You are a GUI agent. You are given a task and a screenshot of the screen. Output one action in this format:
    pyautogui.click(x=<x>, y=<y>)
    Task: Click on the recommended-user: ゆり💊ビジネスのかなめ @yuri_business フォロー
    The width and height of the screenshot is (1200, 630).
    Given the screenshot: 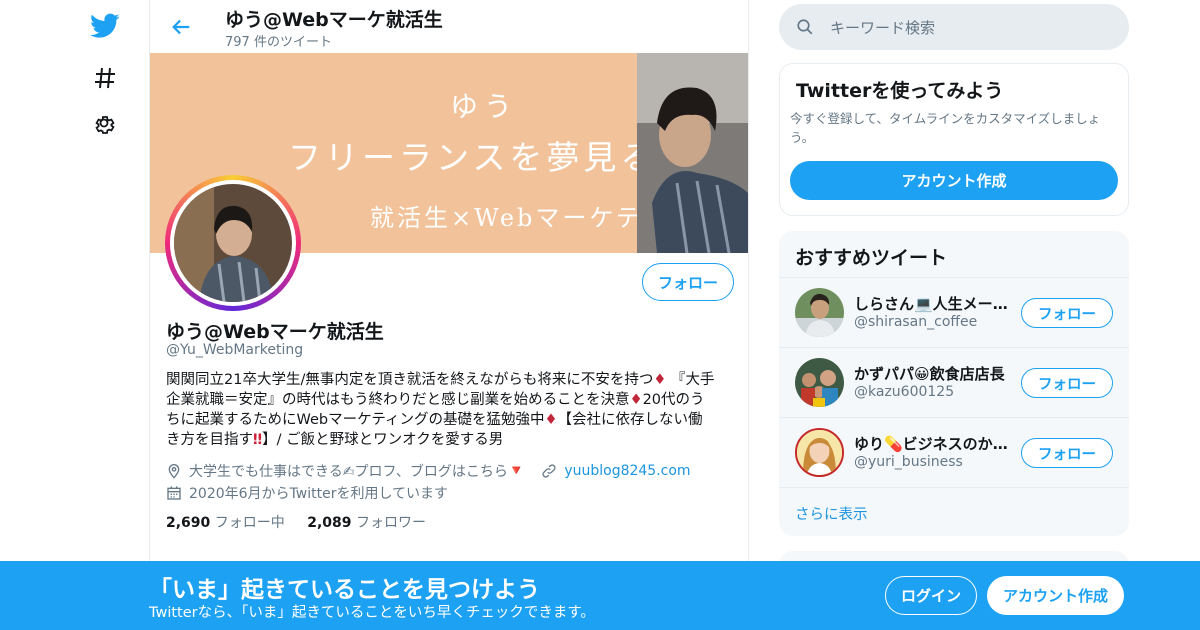 What is the action you would take?
    pyautogui.click(x=954, y=452)
    